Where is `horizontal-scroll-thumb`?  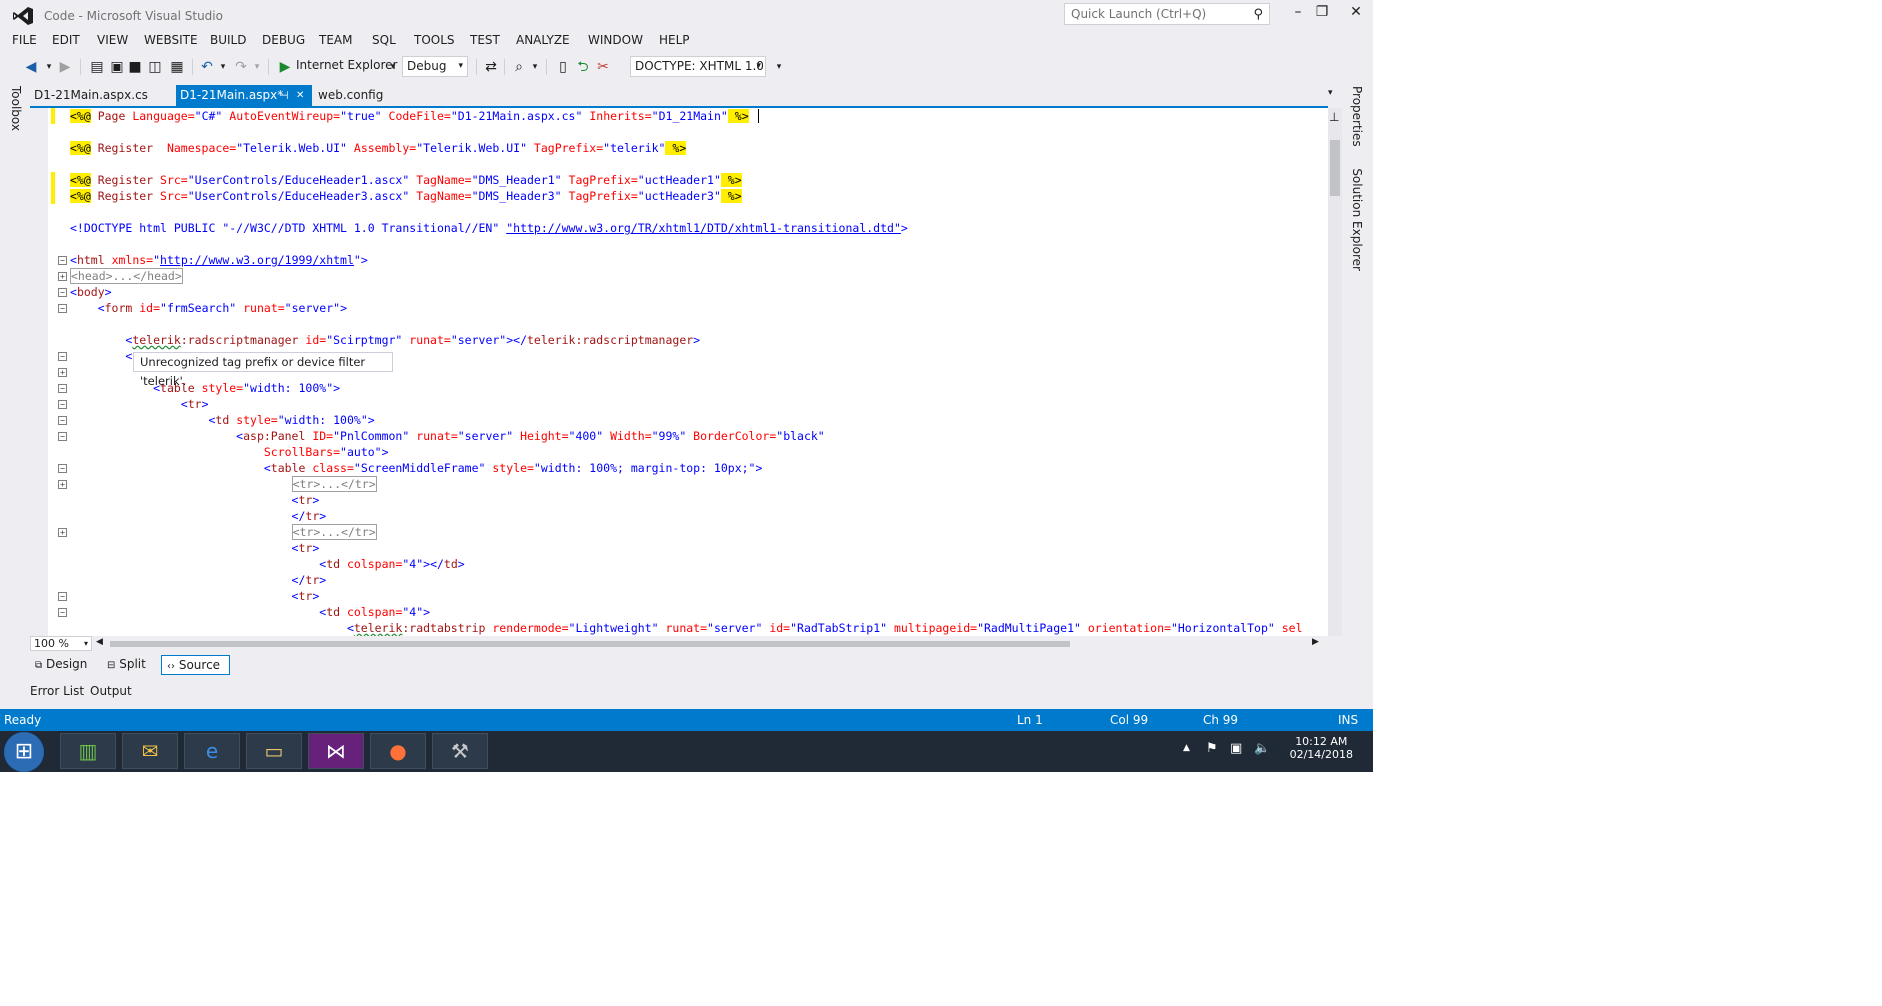 horizontal-scroll-thumb is located at coordinates (590, 644).